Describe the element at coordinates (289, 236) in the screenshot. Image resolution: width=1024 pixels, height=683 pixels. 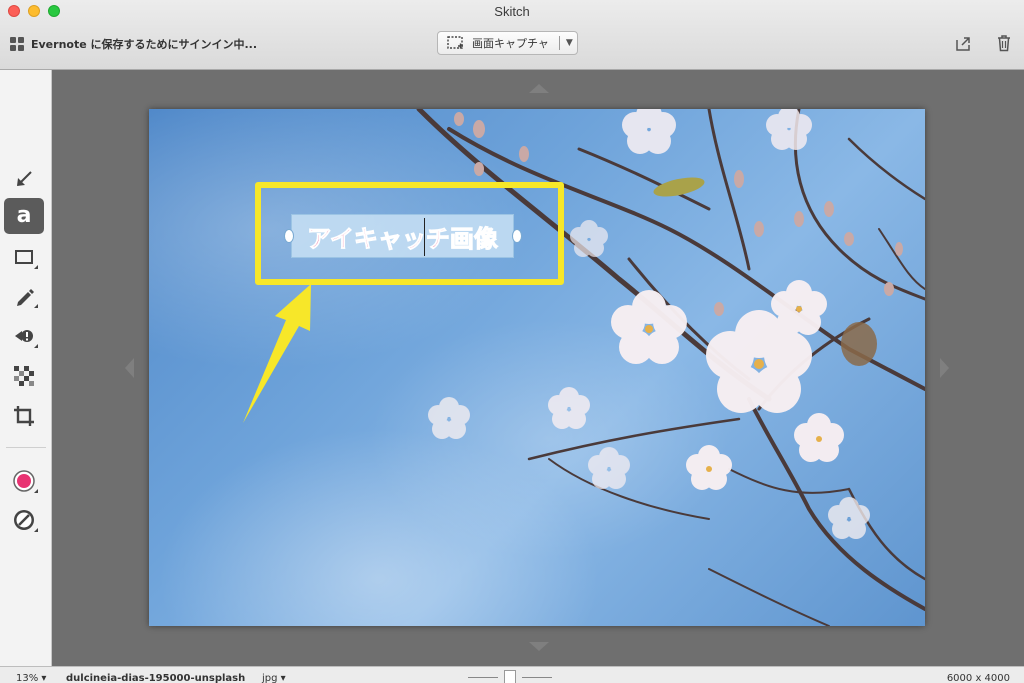
I see `text-resize-handle-left` at that location.